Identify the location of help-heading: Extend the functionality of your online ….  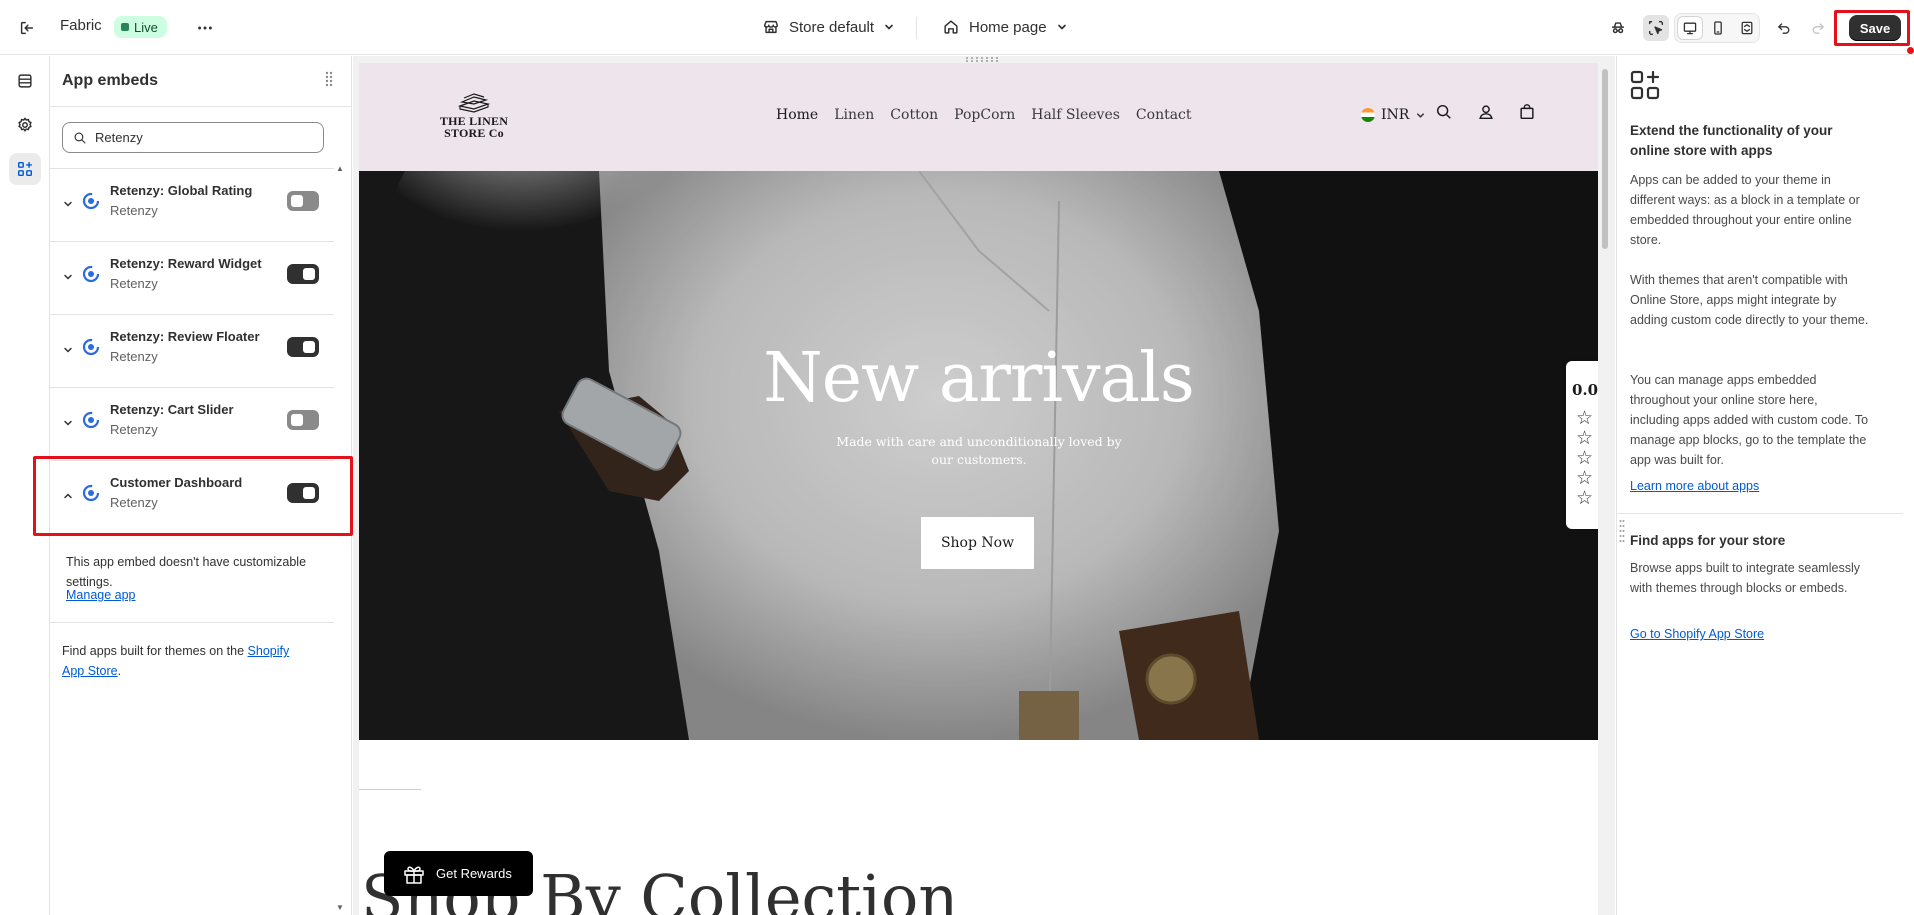
(1731, 140).